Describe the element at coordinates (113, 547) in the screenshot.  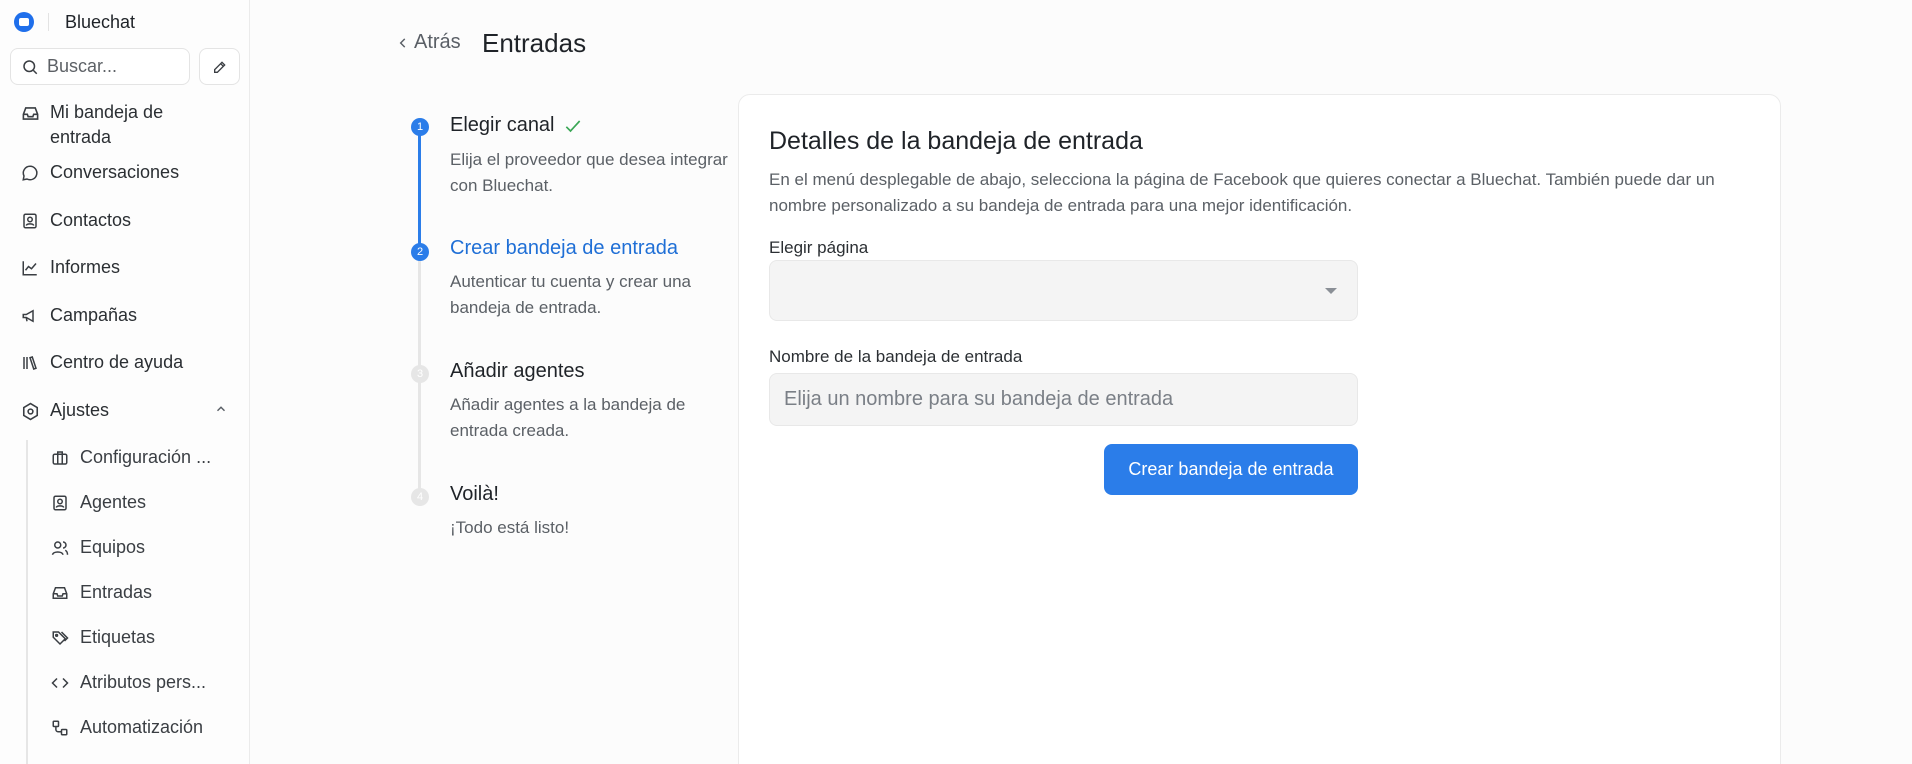
I see `sidebar-subitem-label: Equipos` at that location.